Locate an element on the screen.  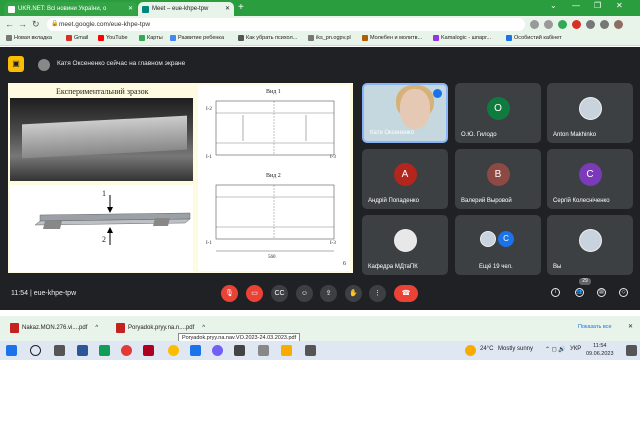
download-item: Poryadok.pryy.na.n....pdf ^ is located at coordinates (160, 328).